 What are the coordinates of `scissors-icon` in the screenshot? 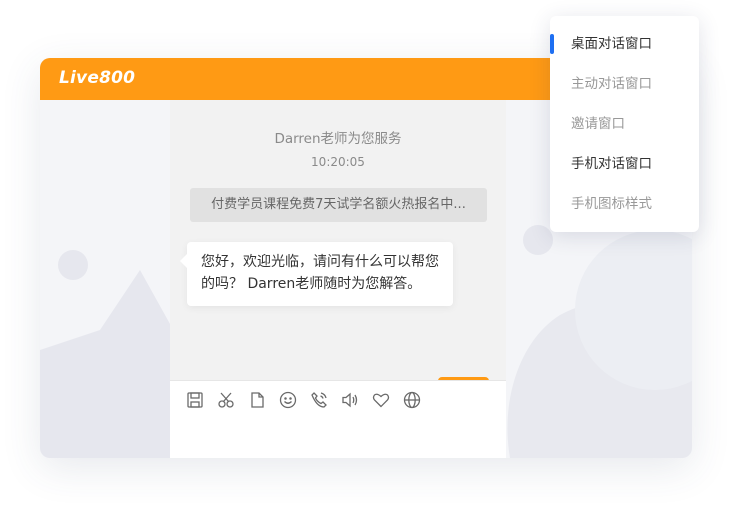 It's located at (226, 400).